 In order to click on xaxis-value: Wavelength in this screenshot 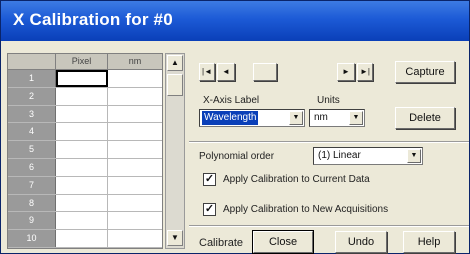, I will do `click(230, 118)`.